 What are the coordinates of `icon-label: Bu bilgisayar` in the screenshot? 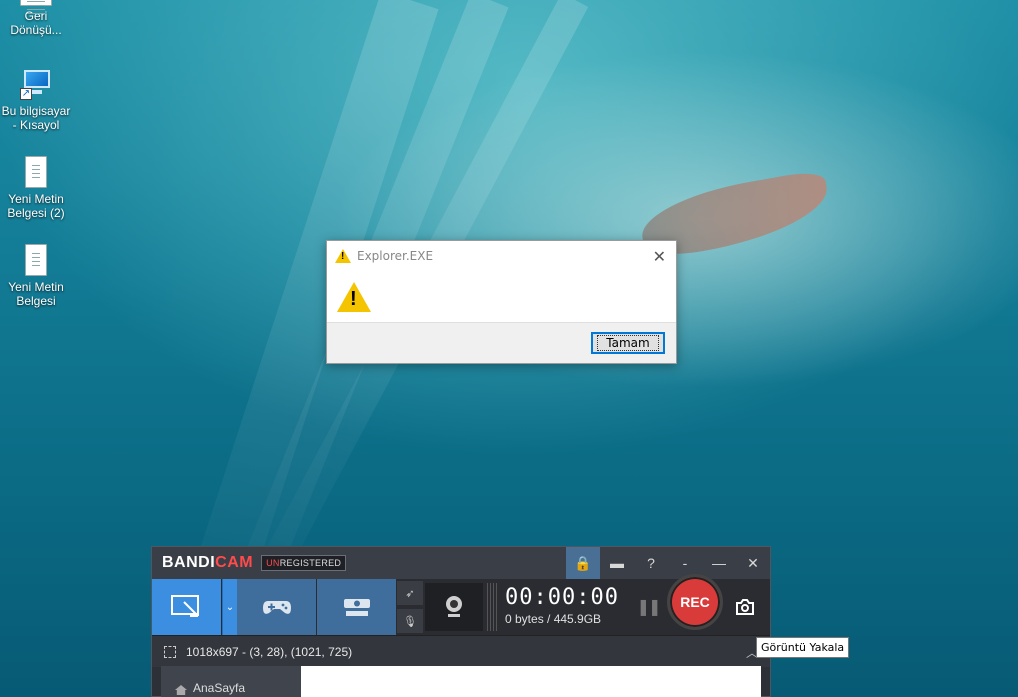 It's located at (36, 111).